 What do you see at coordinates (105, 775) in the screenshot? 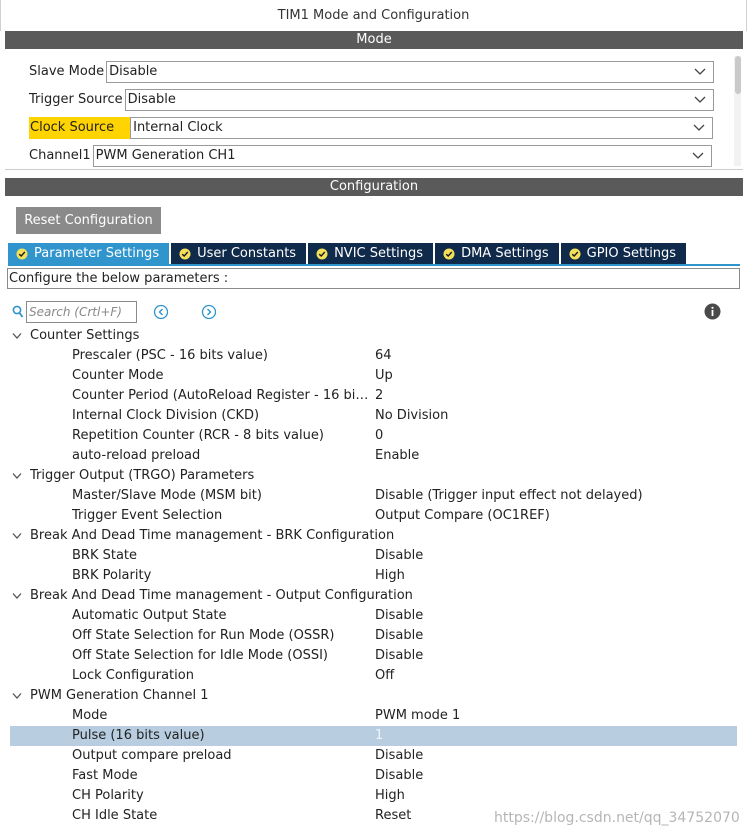
I see `parameter-name: Fast Mode` at bounding box center [105, 775].